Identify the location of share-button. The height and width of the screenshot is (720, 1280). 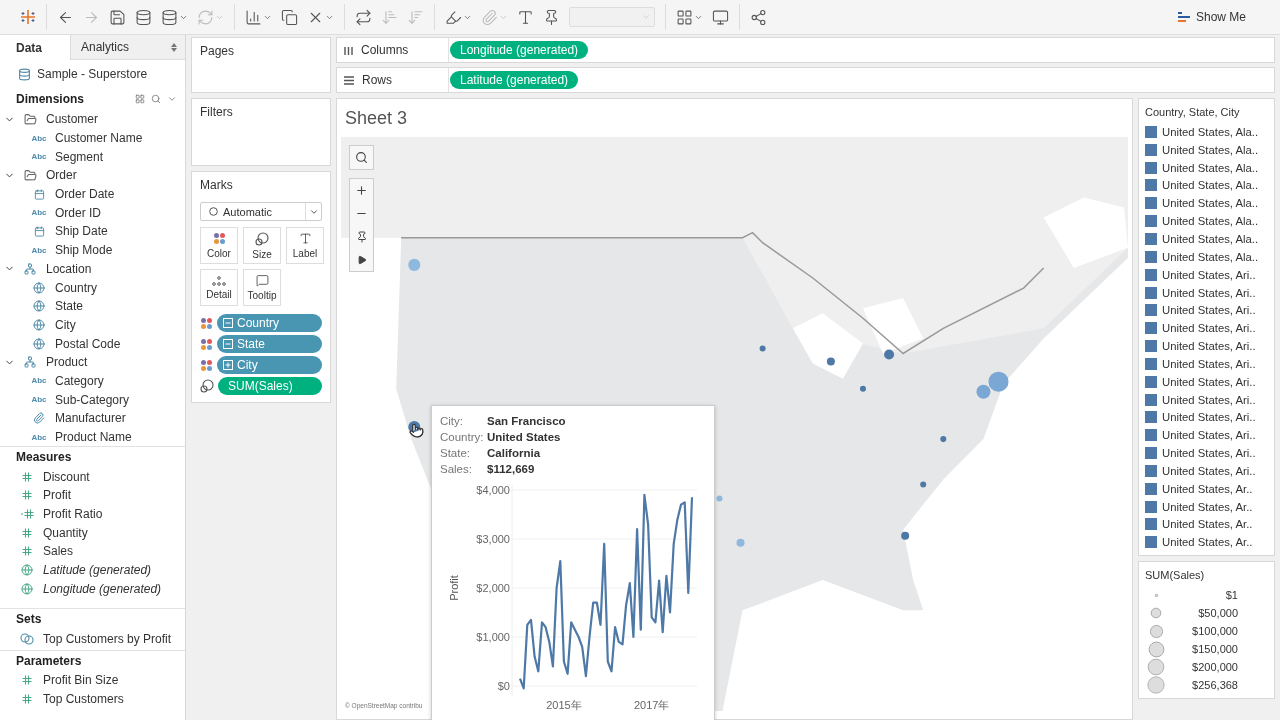
(758, 17).